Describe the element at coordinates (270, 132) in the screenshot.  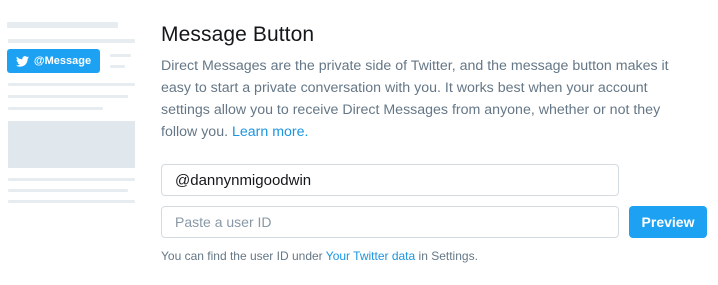
I see `learn-more-link: Learn more.` at that location.